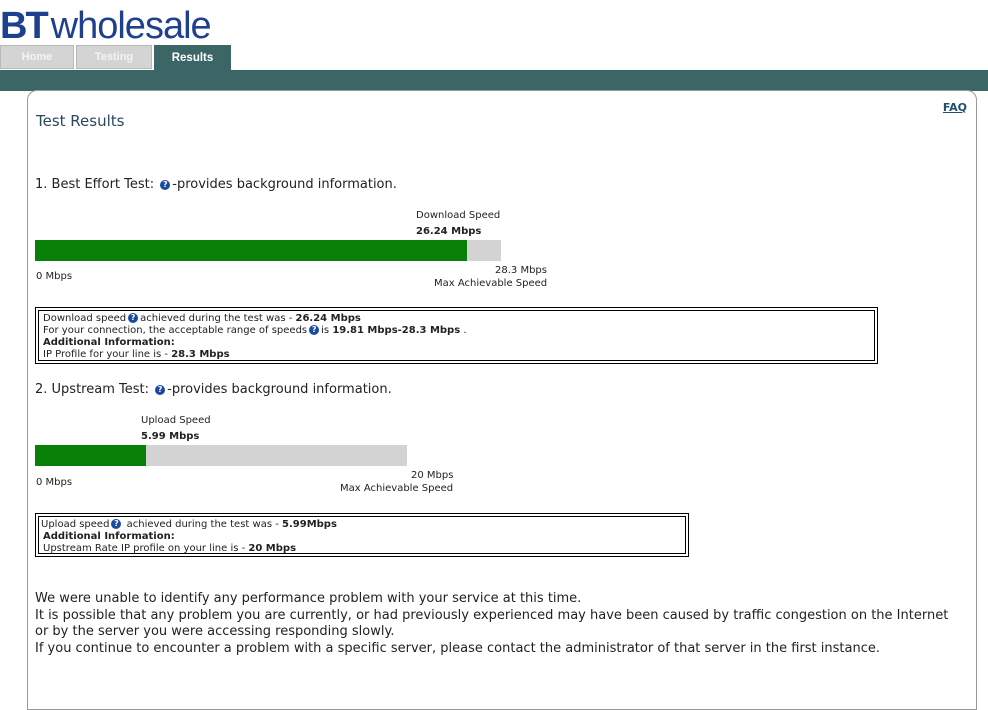 The image size is (988, 710). I want to click on download-additional-info-heading: Additional Information:, so click(109, 342).